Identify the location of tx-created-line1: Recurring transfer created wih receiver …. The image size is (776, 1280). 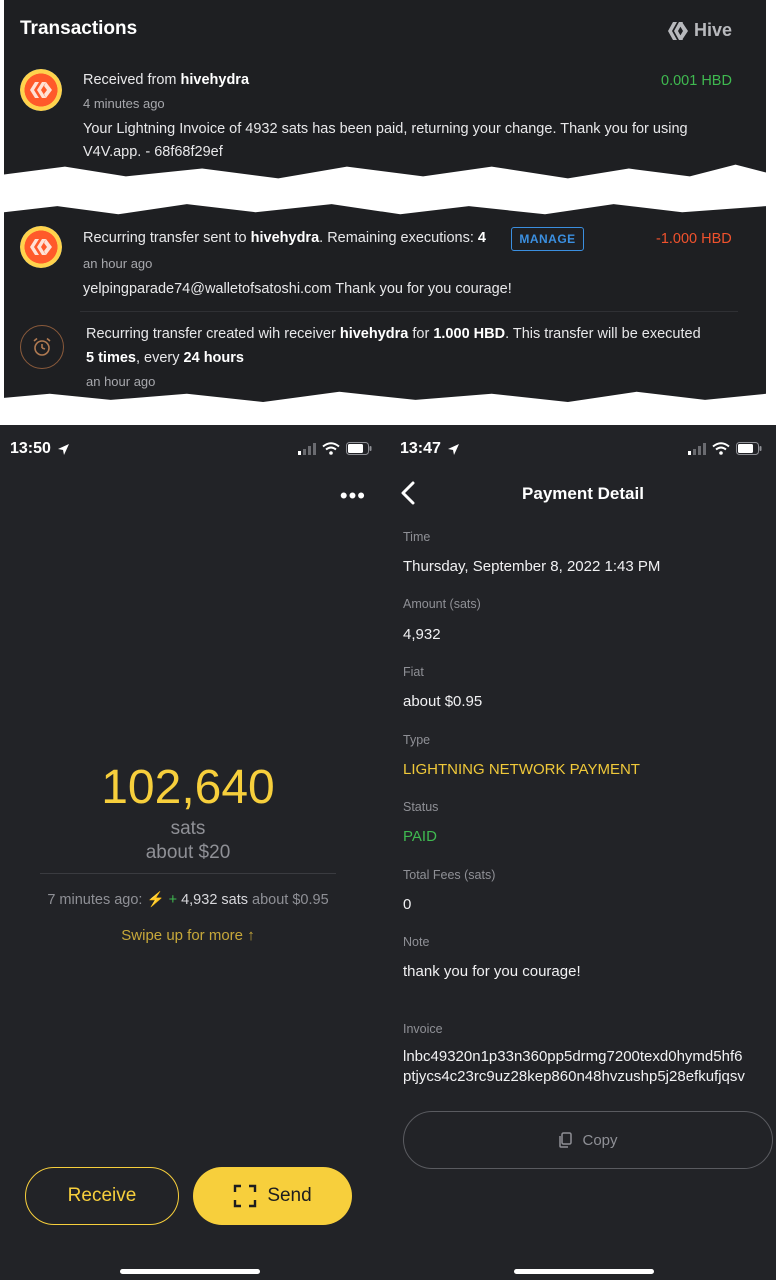
(393, 334).